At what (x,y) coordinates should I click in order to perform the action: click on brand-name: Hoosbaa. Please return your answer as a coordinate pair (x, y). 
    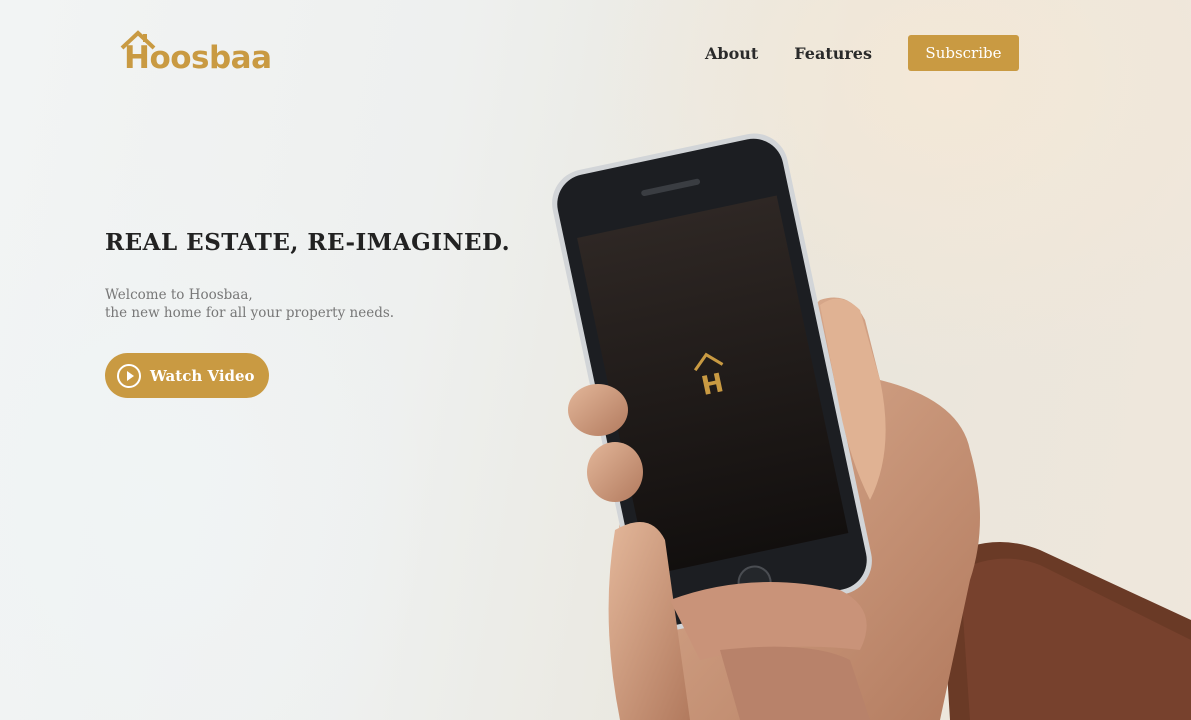
    Looking at the image, I should click on (198, 58).